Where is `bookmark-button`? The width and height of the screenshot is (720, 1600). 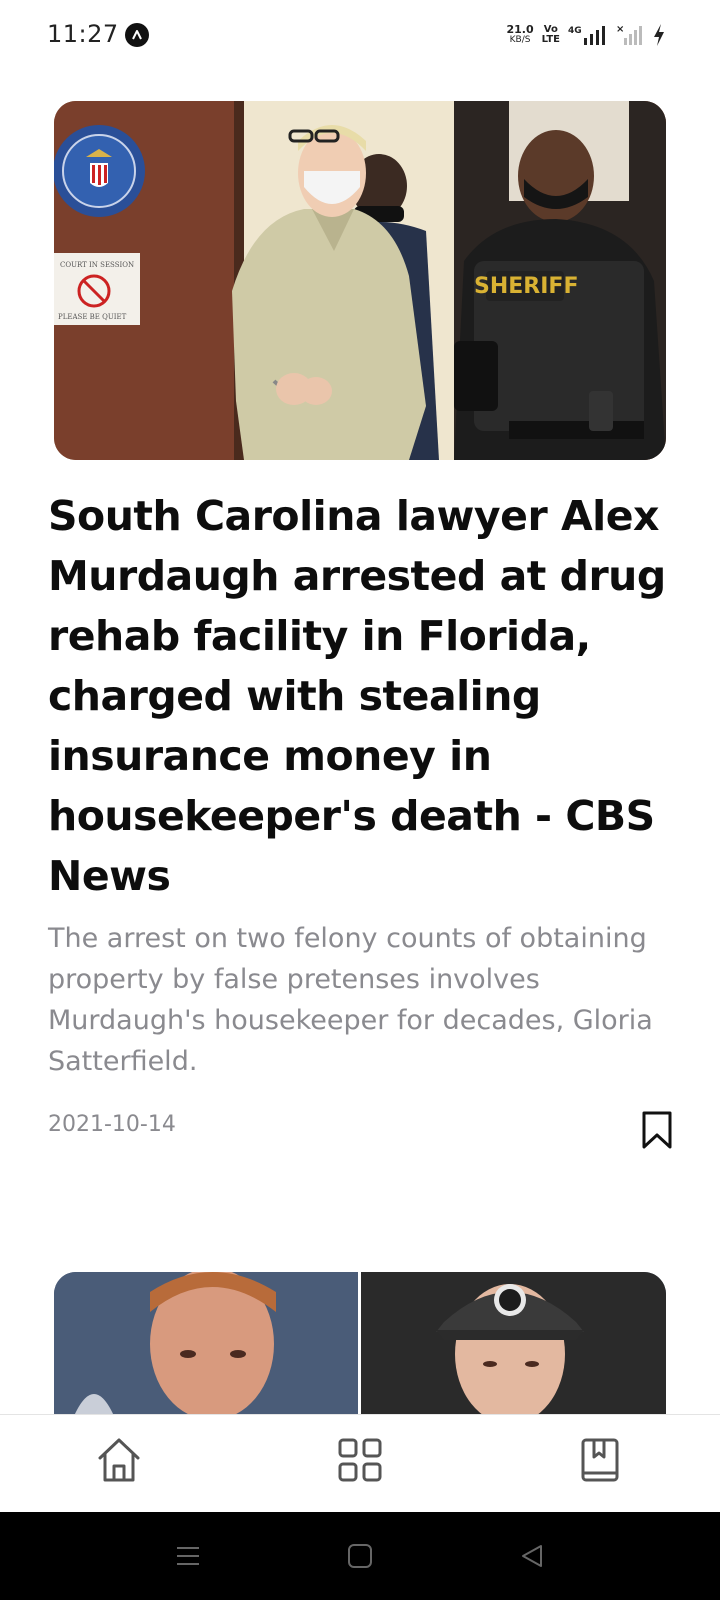 bookmark-button is located at coordinates (657, 1130).